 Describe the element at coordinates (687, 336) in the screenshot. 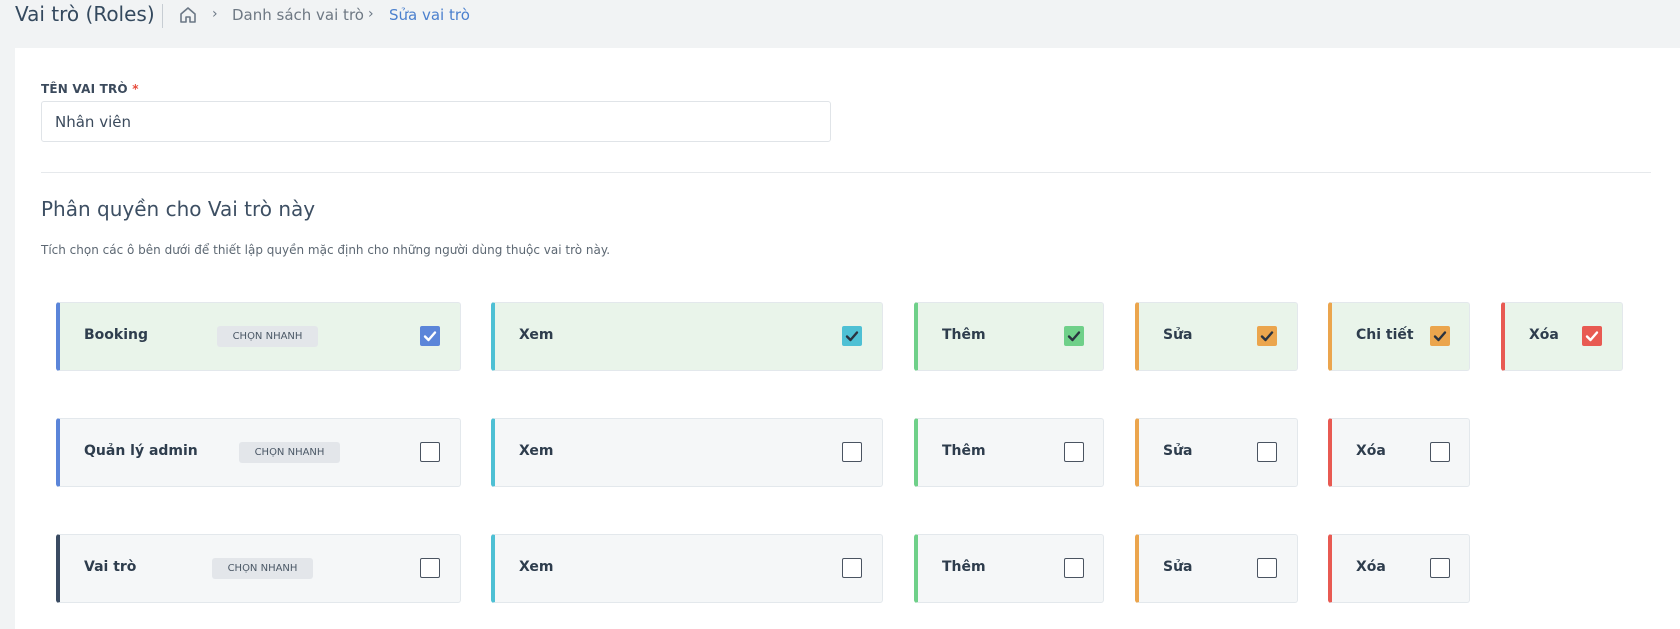

I see `permission-booking-view: Xem` at that location.